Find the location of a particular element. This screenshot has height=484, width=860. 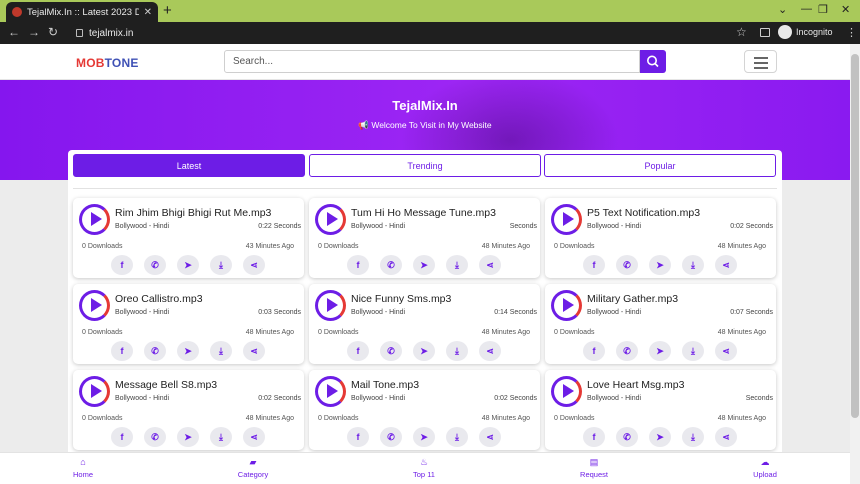

nav-home: ⌂ Home is located at coordinates (83, 468).